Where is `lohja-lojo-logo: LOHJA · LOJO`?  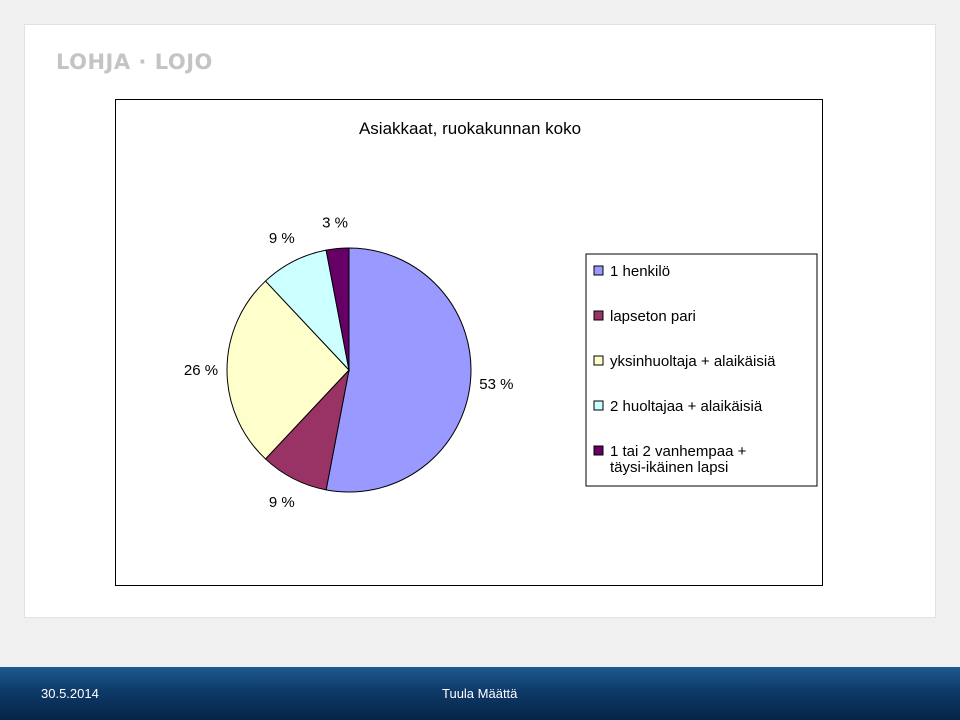
lohja-lojo-logo: LOHJA · LOJO is located at coordinates (134, 62).